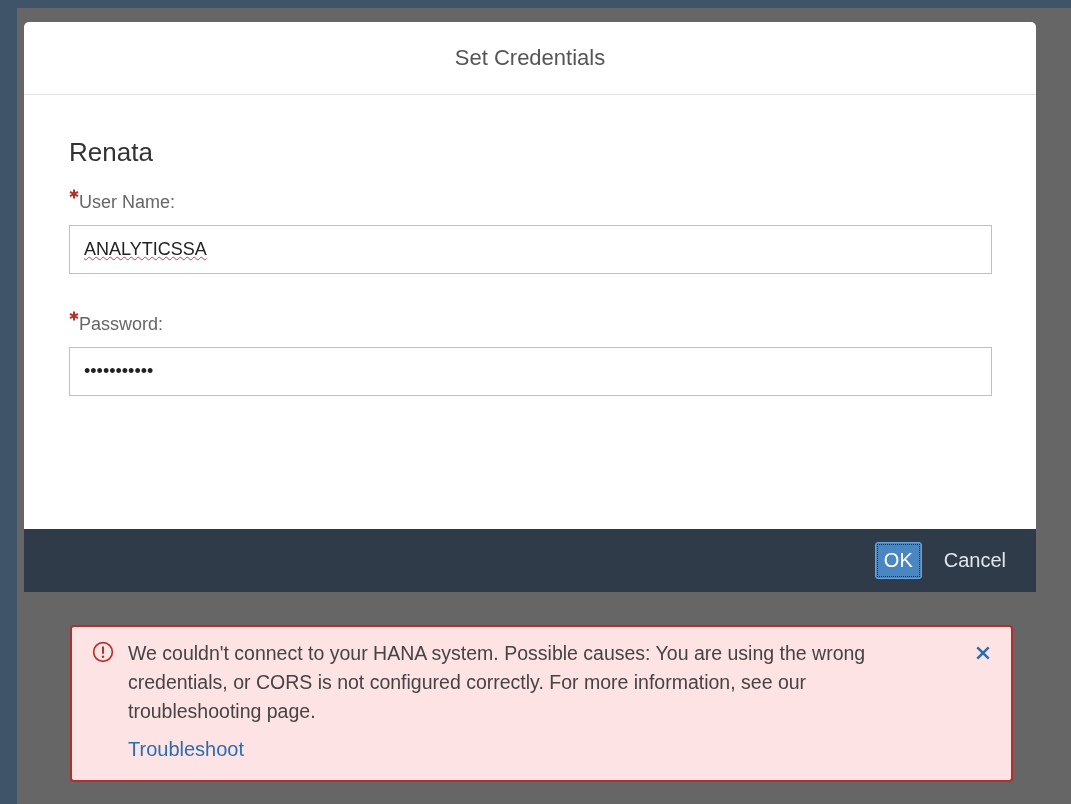 The image size is (1071, 804). Describe the element at coordinates (186, 749) in the screenshot. I see `troubleshoot-link: Troubleshoot` at that location.